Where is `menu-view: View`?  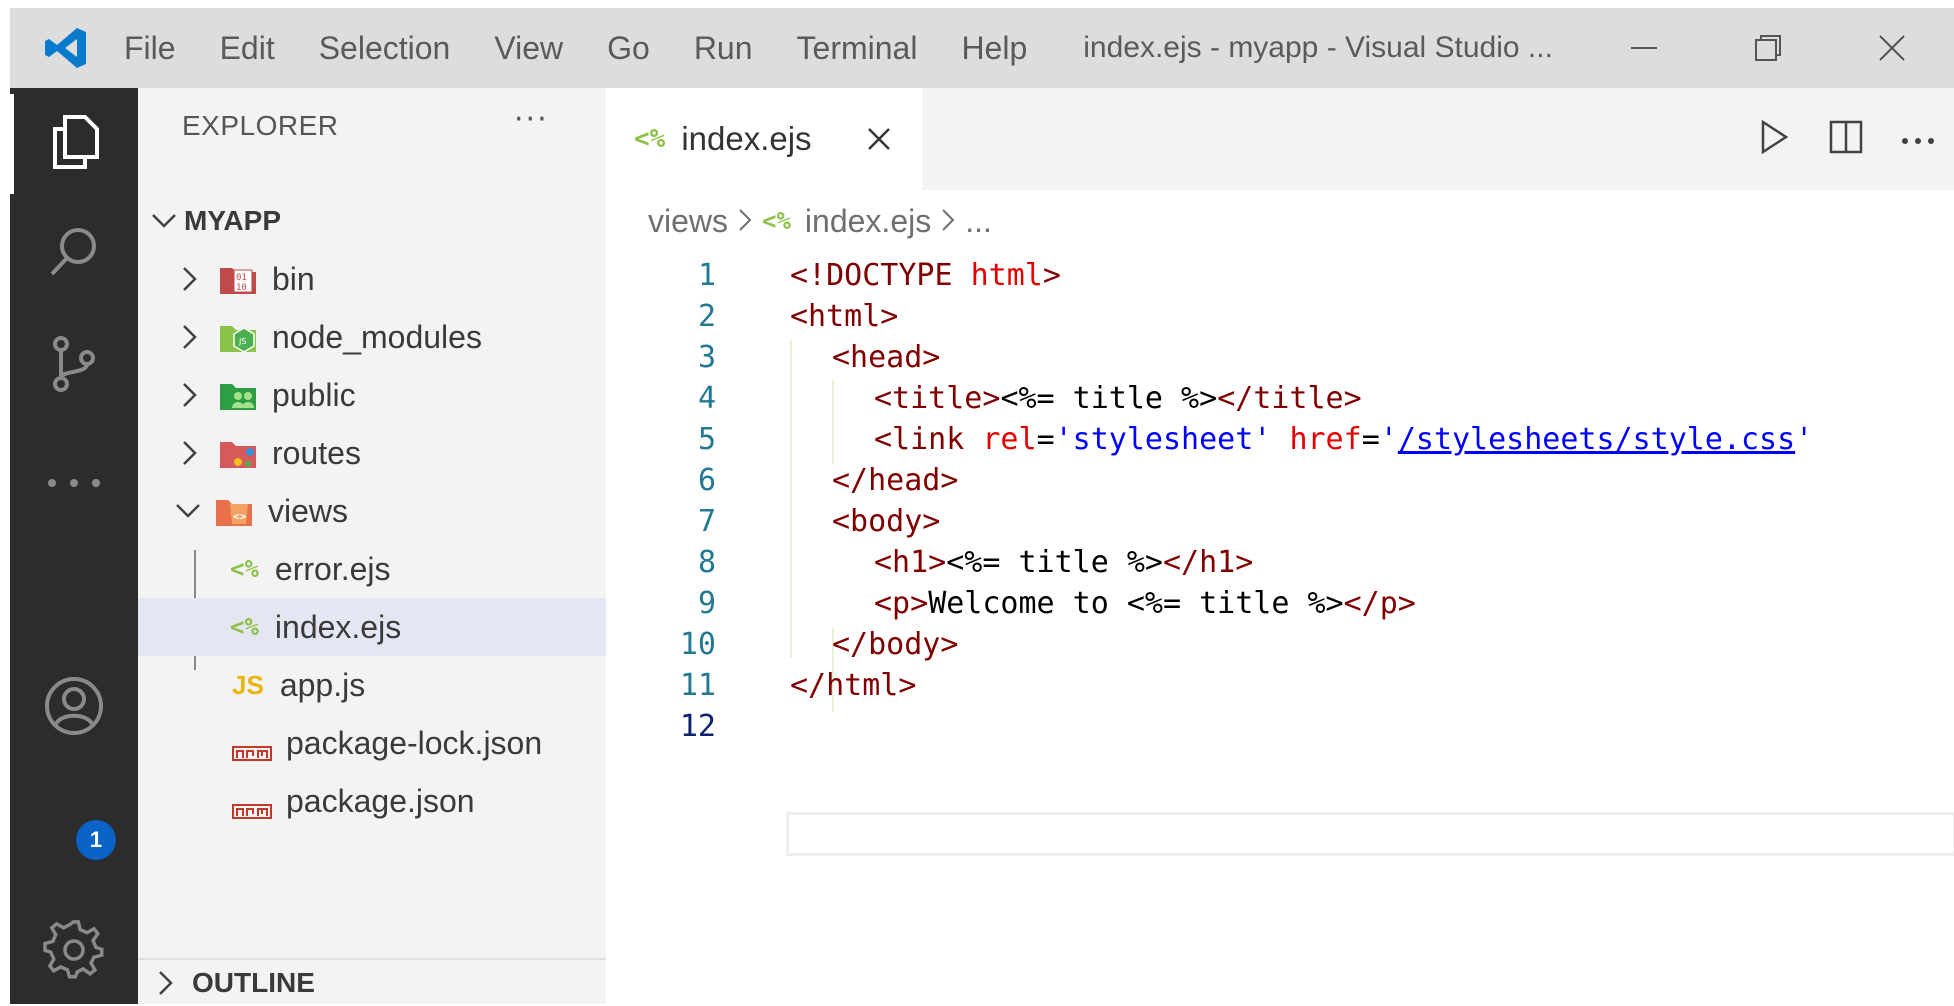
menu-view: View is located at coordinates (528, 48).